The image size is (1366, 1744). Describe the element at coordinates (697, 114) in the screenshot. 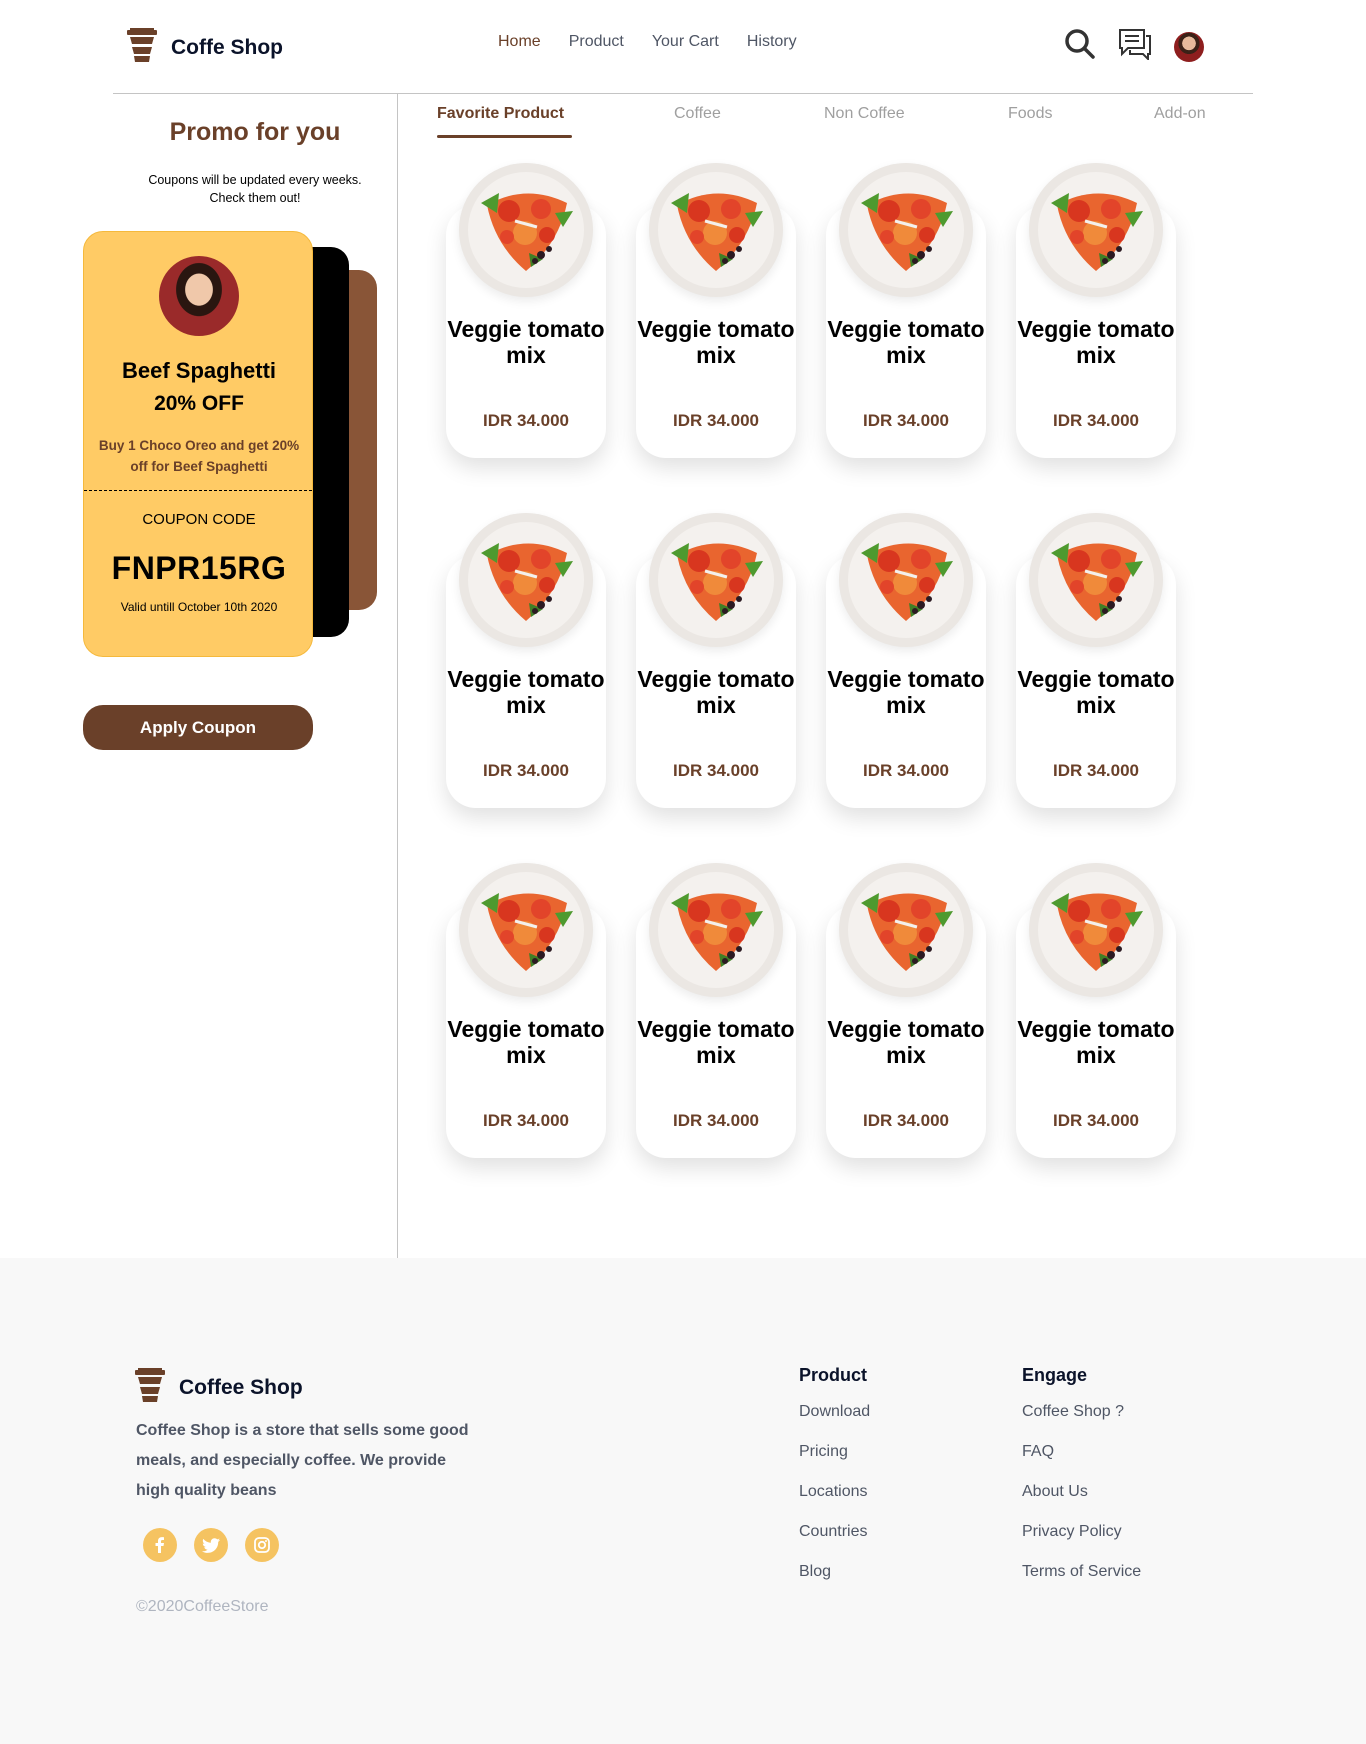

I see `tab-coffee: Coffee` at that location.